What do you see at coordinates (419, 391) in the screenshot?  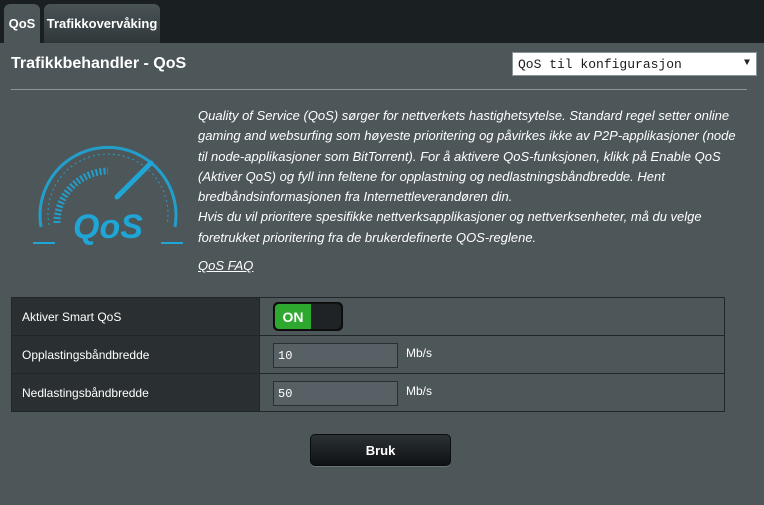 I see `download-unit: Mb/s` at bounding box center [419, 391].